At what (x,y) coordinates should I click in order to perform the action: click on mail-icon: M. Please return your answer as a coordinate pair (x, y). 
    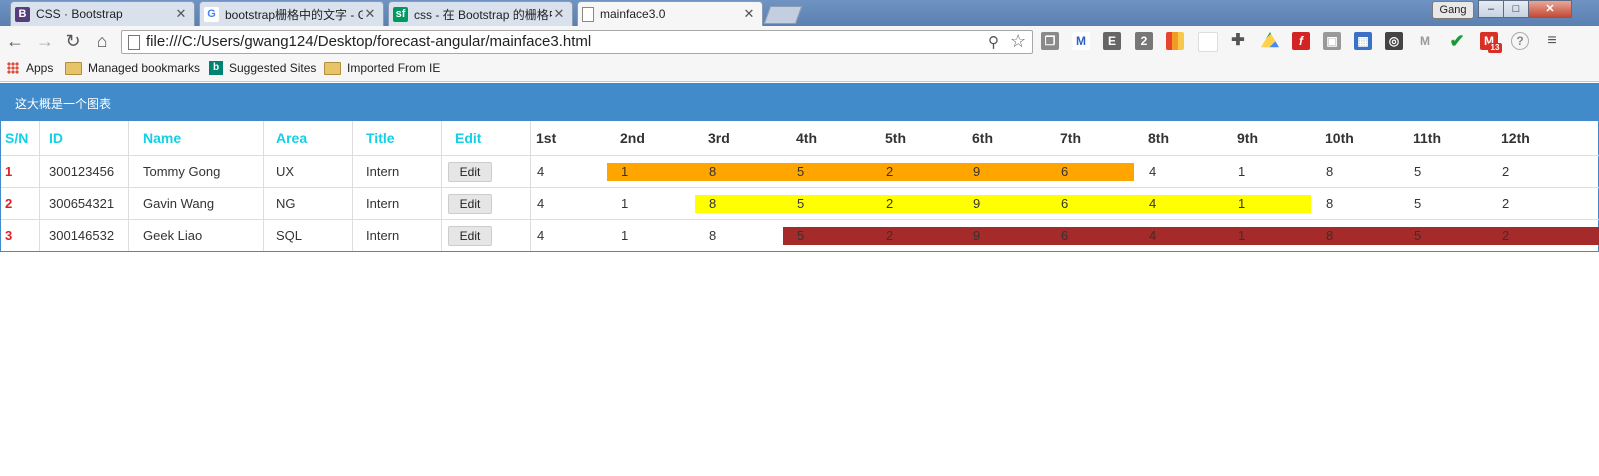
    Looking at the image, I should click on (1425, 41).